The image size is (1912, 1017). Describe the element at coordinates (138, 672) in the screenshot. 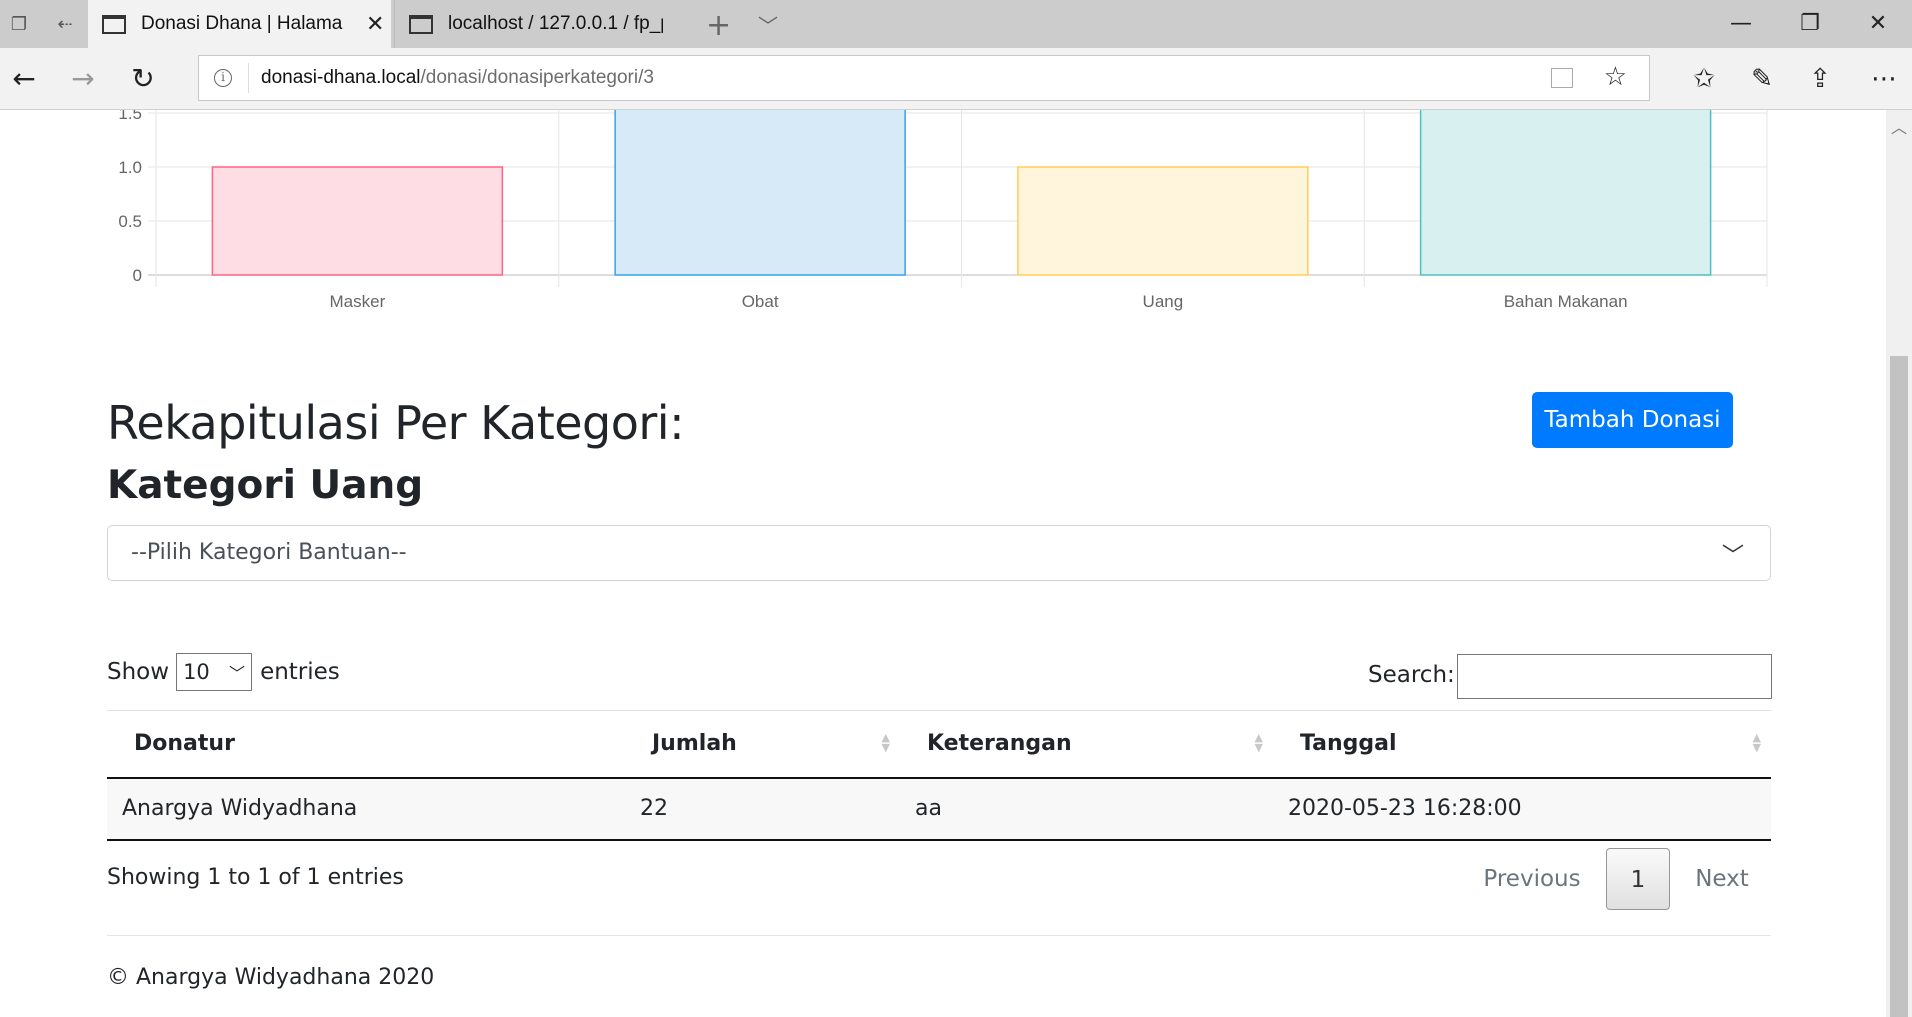

I see `show-label: Show` at that location.